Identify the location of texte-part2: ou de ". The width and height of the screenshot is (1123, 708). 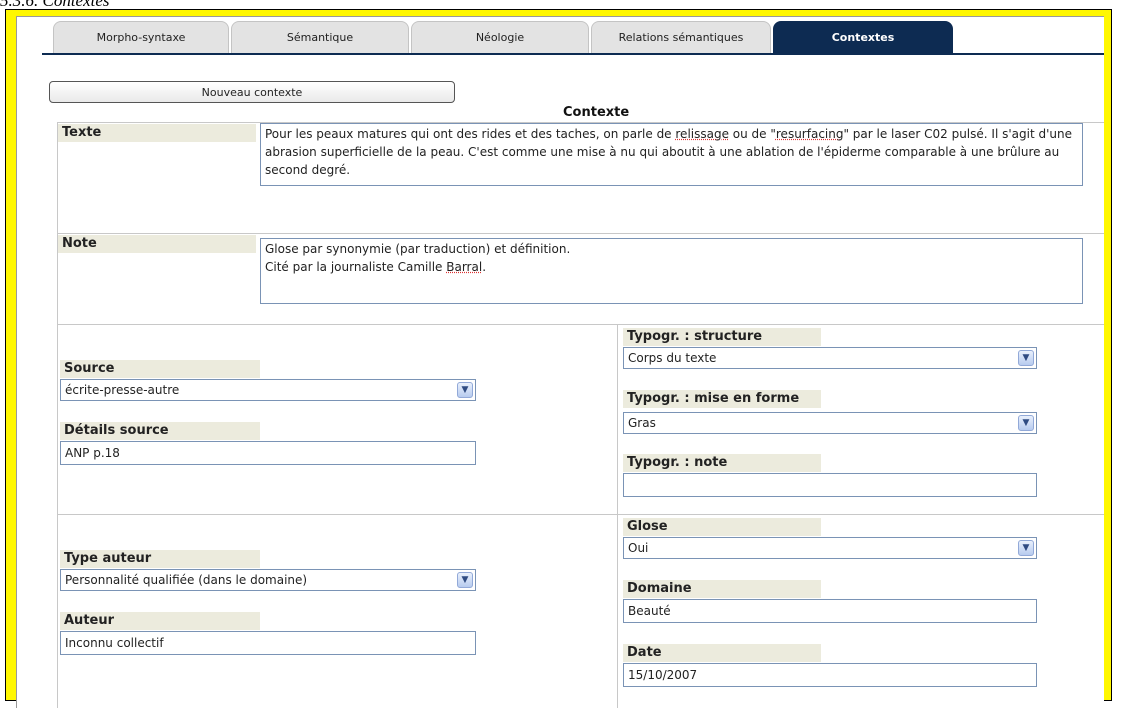
(752, 134).